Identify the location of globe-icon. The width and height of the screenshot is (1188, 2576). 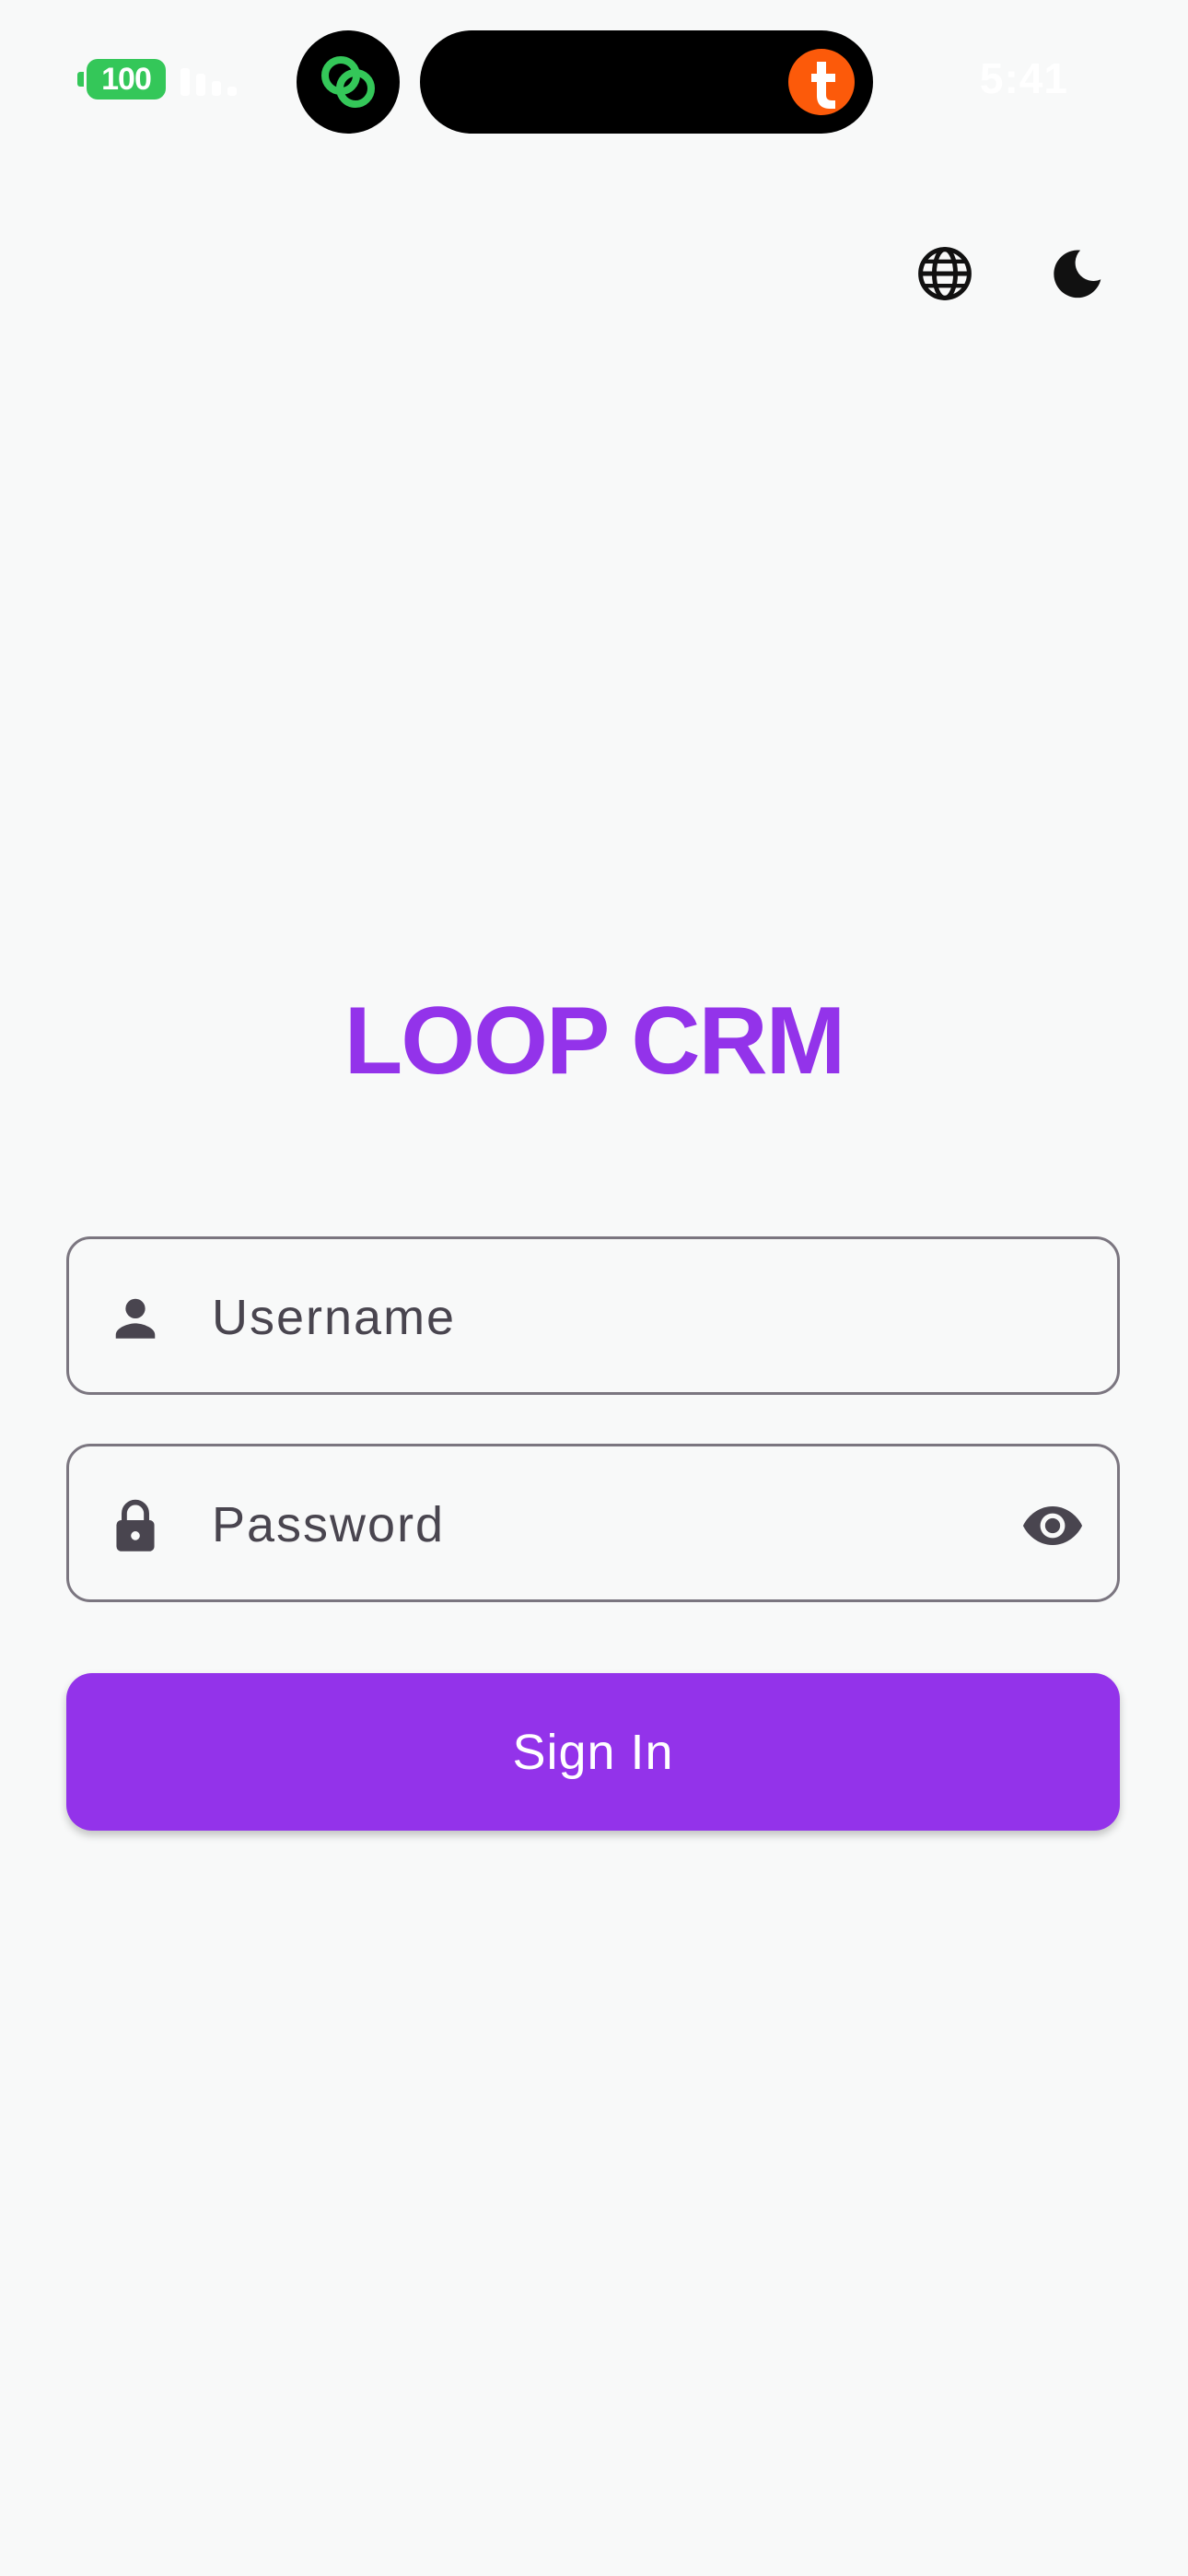
(945, 273).